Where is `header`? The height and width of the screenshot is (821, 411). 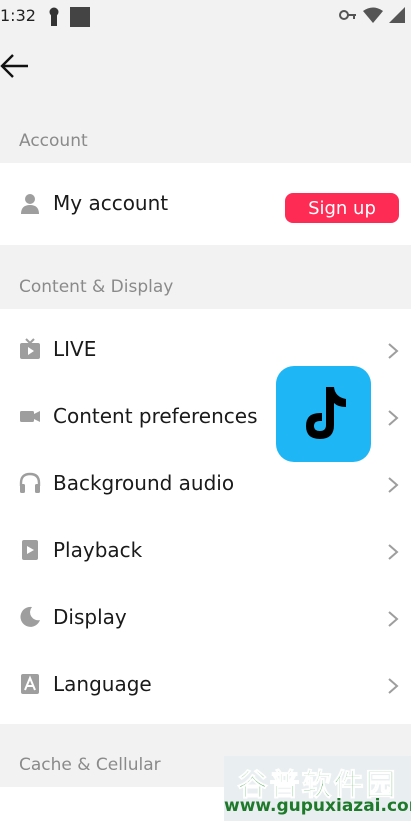
header is located at coordinates (205, 69).